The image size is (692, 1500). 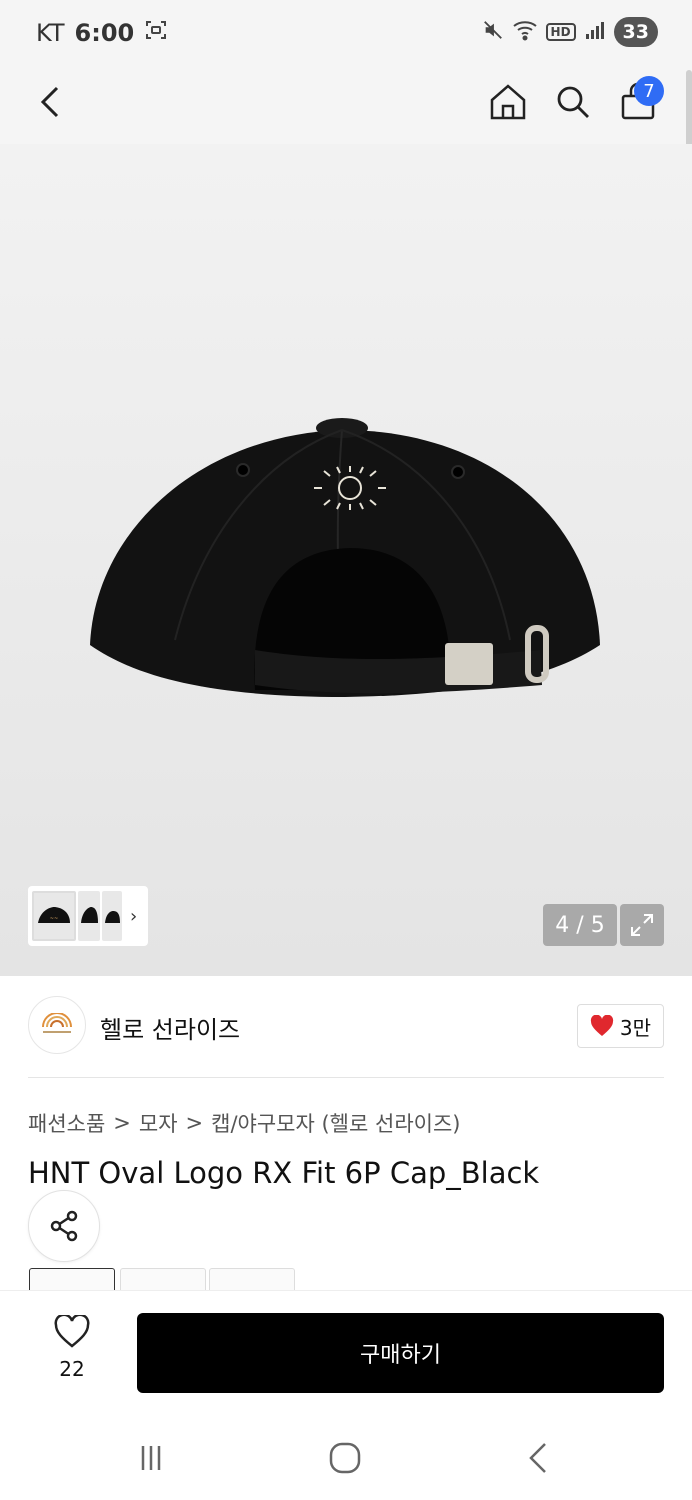 I want to click on breadcrumb: 패션소품 > 모자 > 캡/야구모자 (헬로 선라이즈), so click(x=244, y=1123).